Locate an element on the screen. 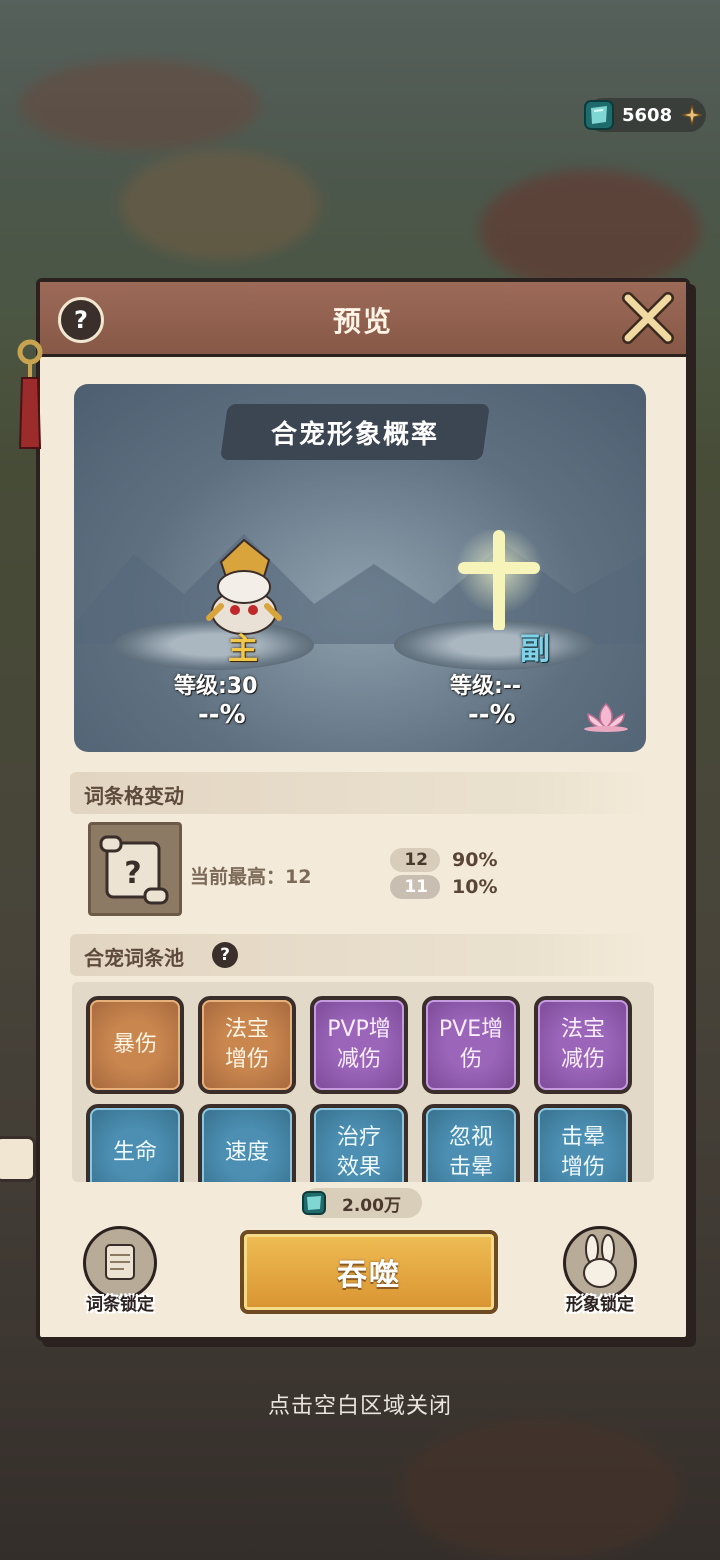 This screenshot has height=1560, width=720. current-max-slots: 当前最高：12 is located at coordinates (251, 877).